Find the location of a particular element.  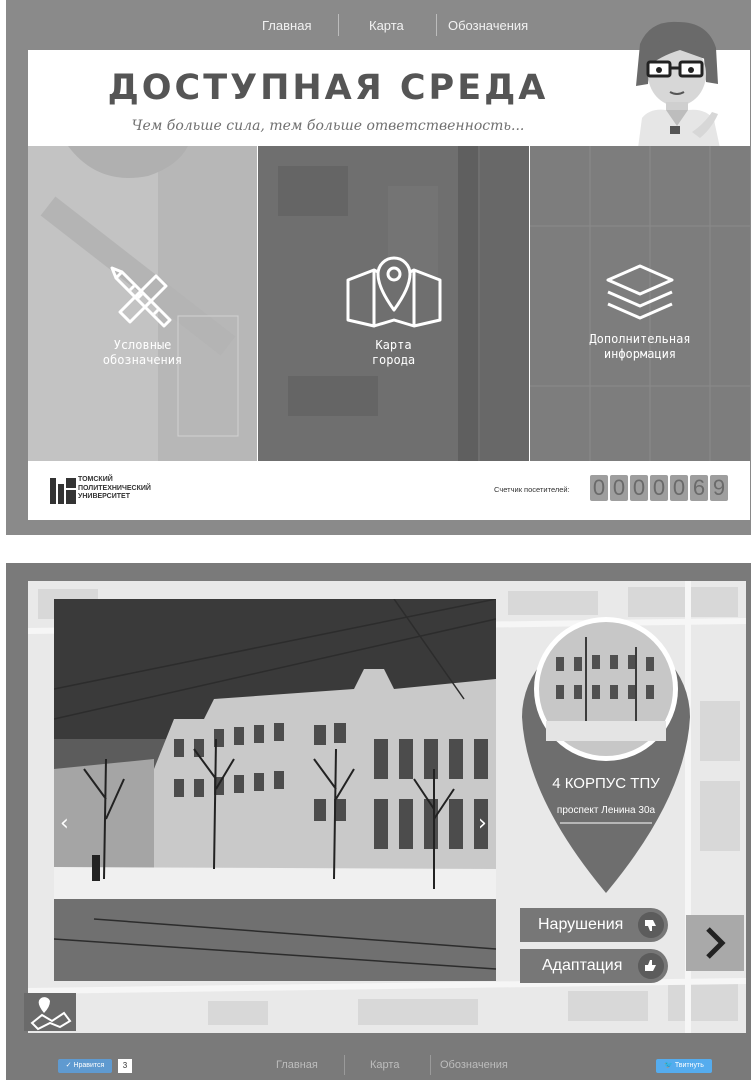

location-title: 4 КОРПУС ТПУ is located at coordinates (606, 783).